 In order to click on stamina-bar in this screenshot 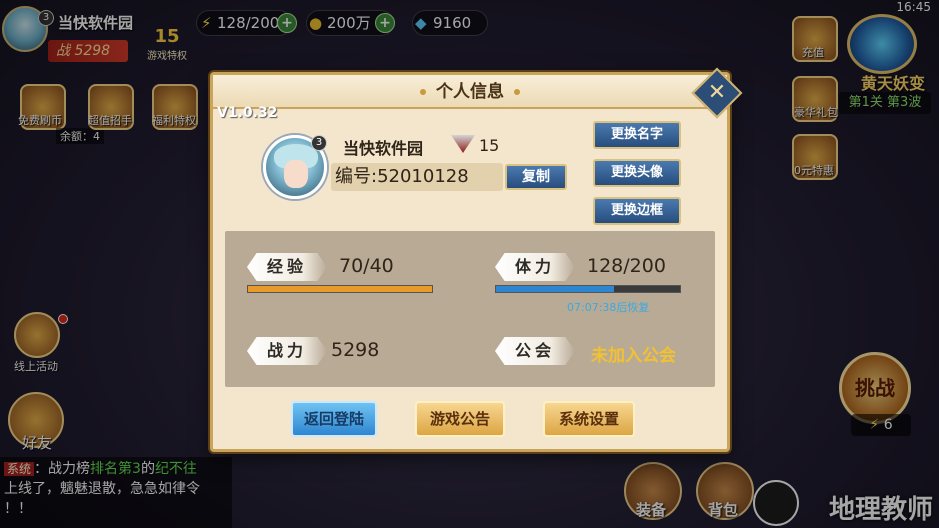, I will do `click(588, 289)`.